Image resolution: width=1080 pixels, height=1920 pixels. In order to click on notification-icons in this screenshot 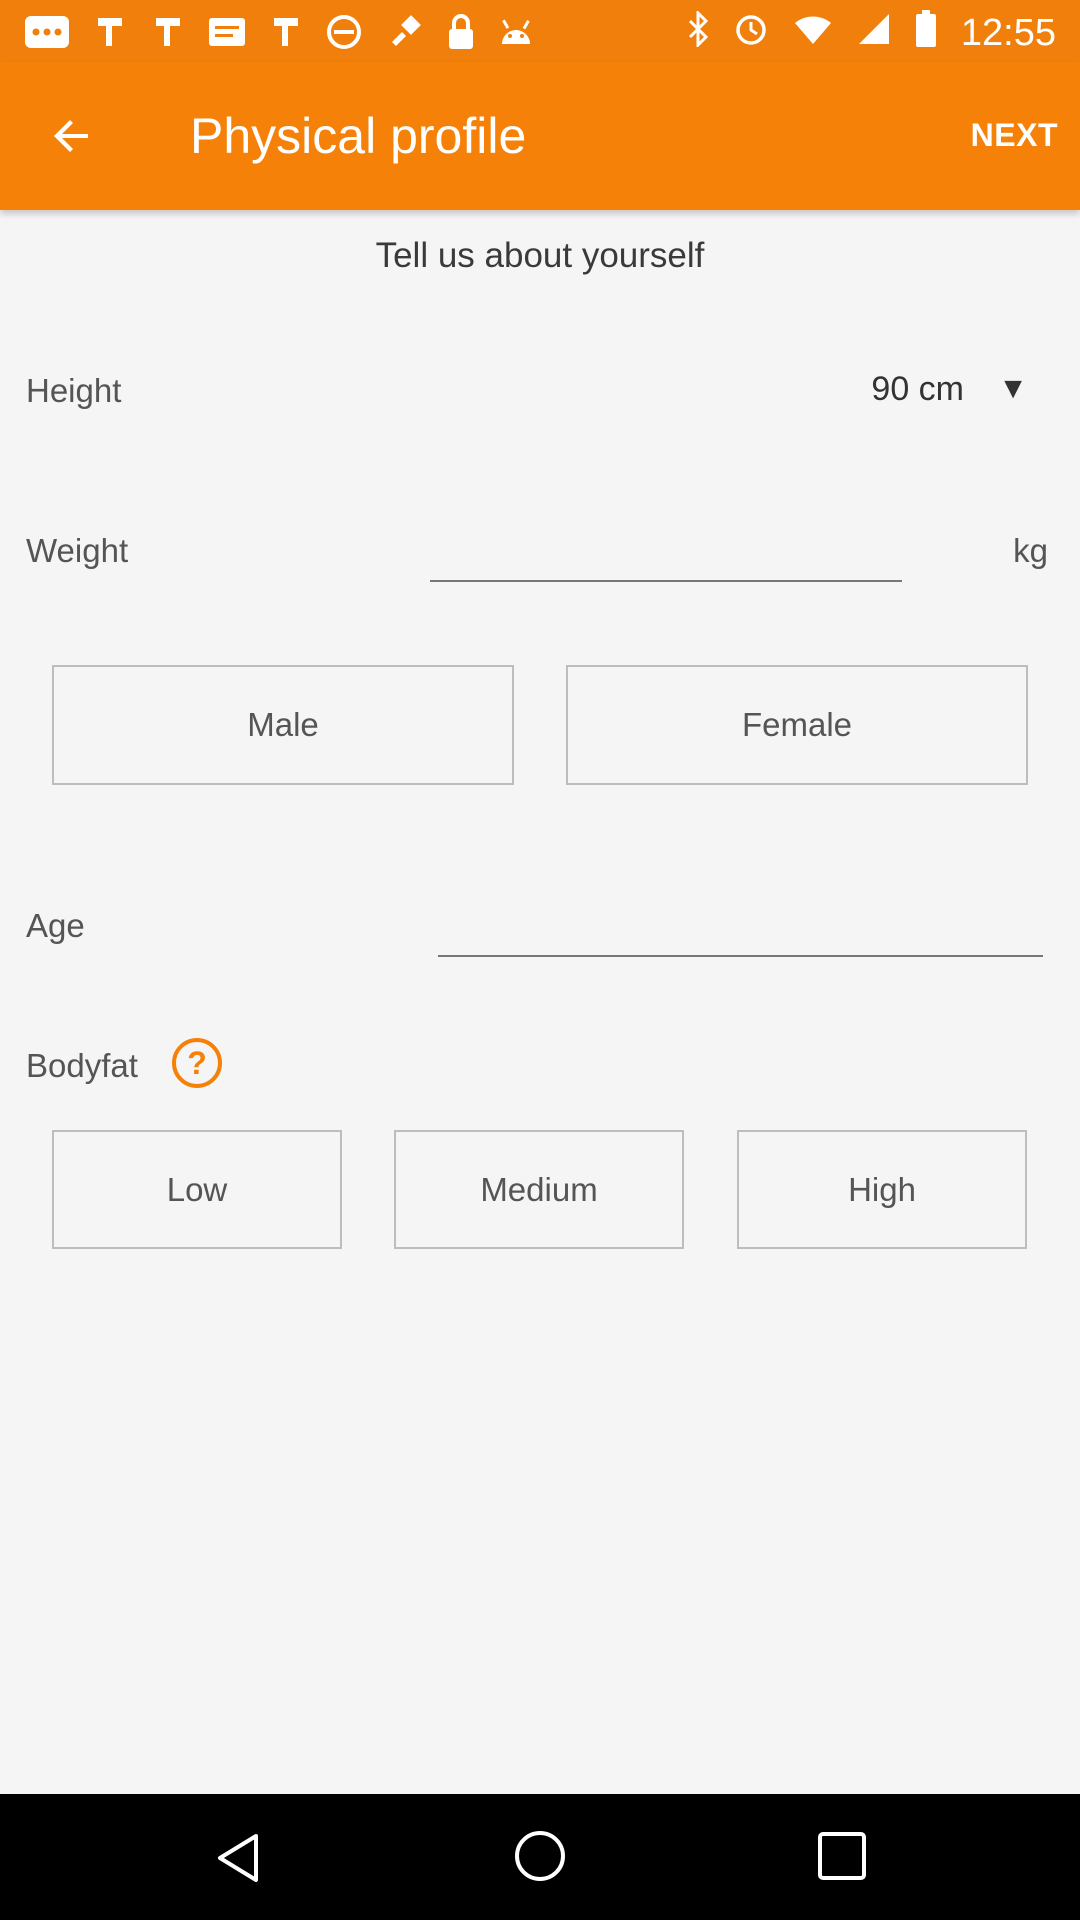, I will do `click(279, 36)`.